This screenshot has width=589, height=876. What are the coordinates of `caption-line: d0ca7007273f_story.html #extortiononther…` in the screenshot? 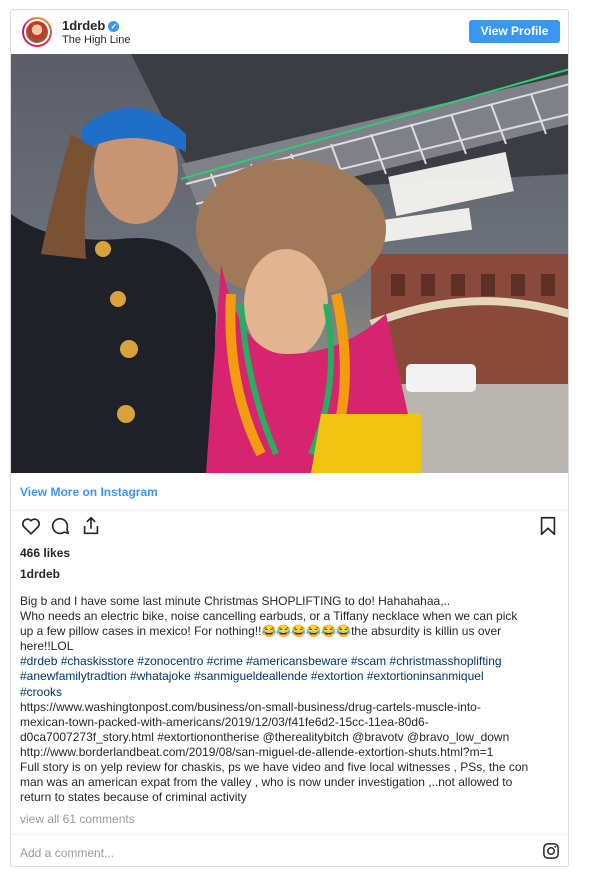 It's located at (265, 736).